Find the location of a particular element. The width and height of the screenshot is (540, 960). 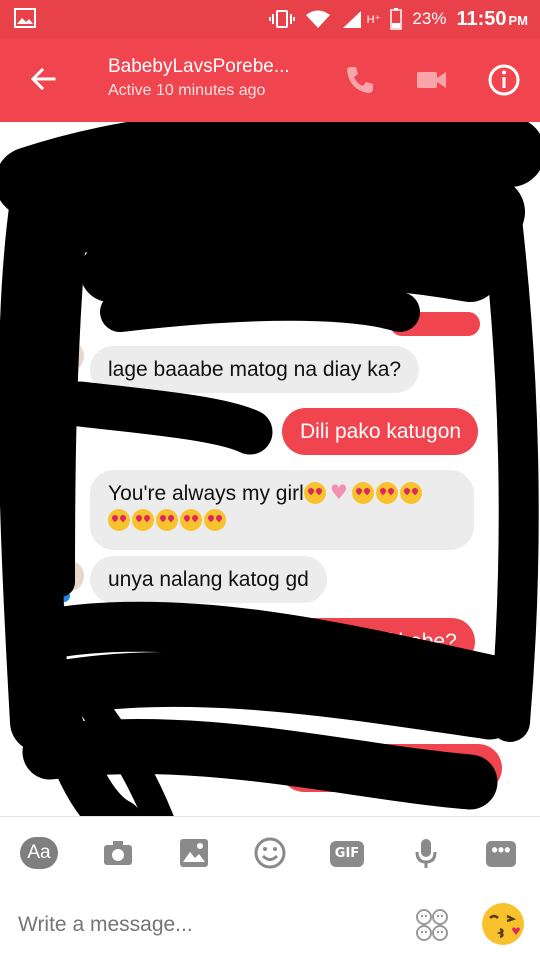

more-options-button: ••• is located at coordinates (501, 854).